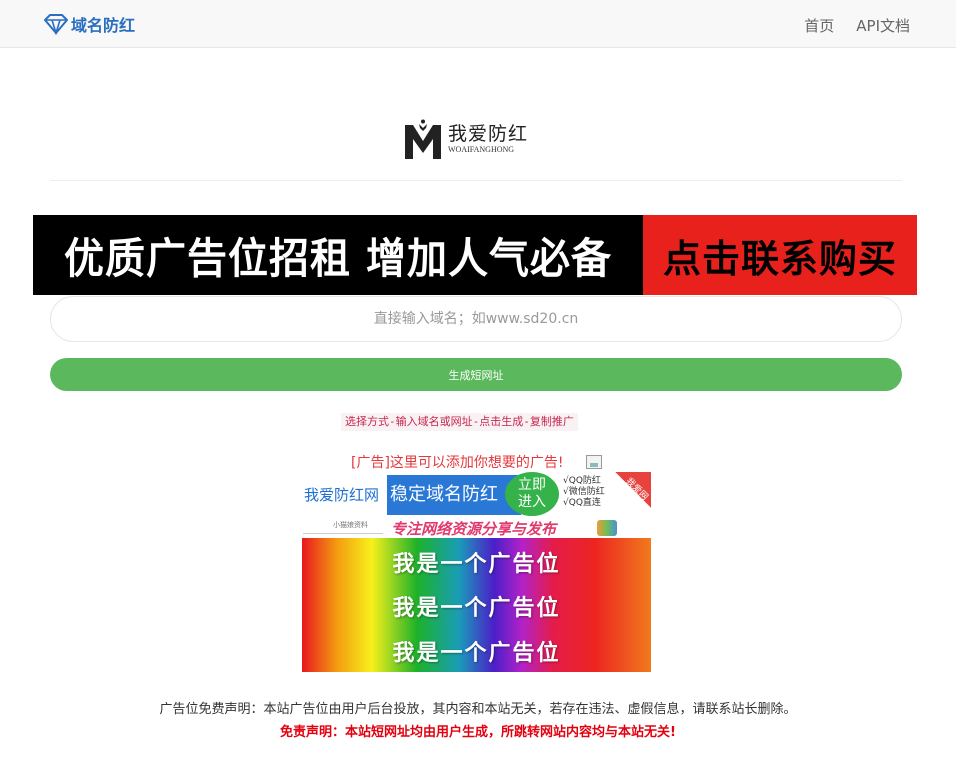 The image size is (956, 762). What do you see at coordinates (607, 528) in the screenshot?
I see `cube-icon` at bounding box center [607, 528].